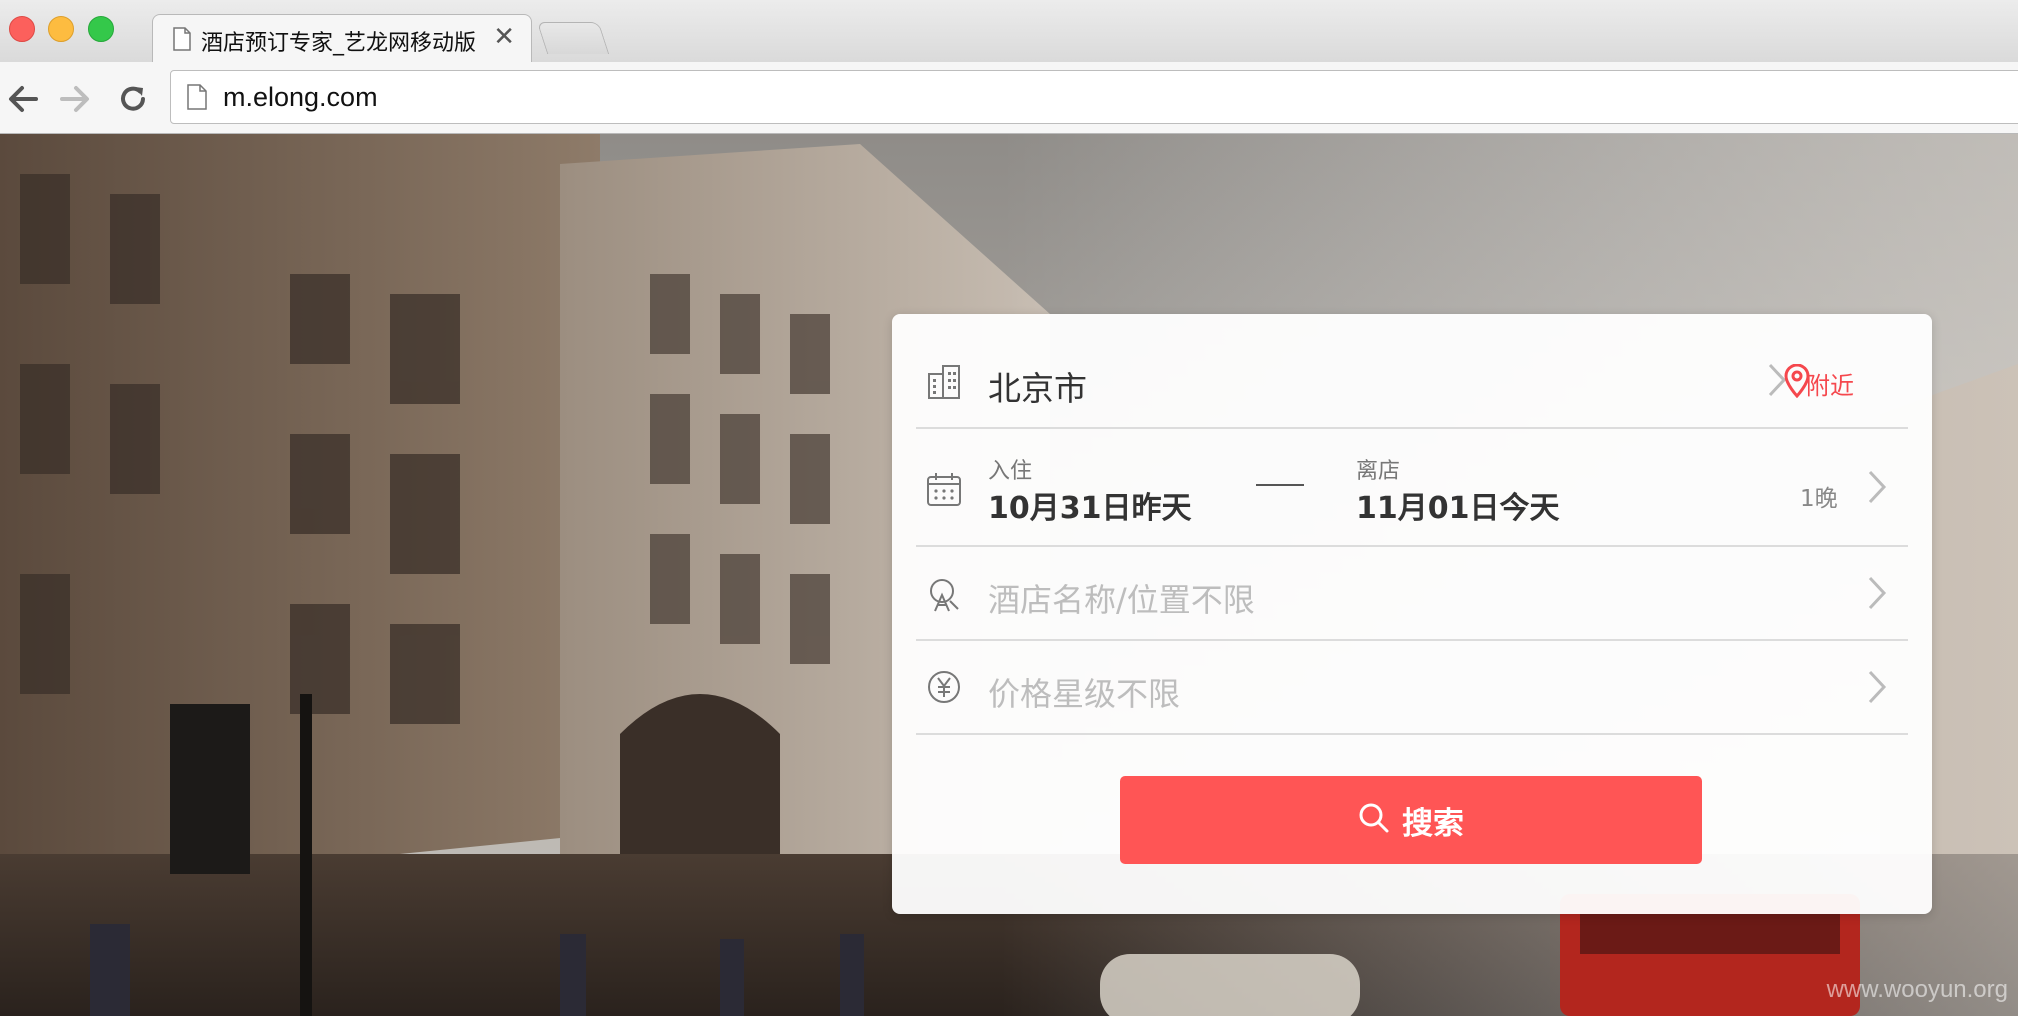  I want to click on new-tab-button, so click(573, 38).